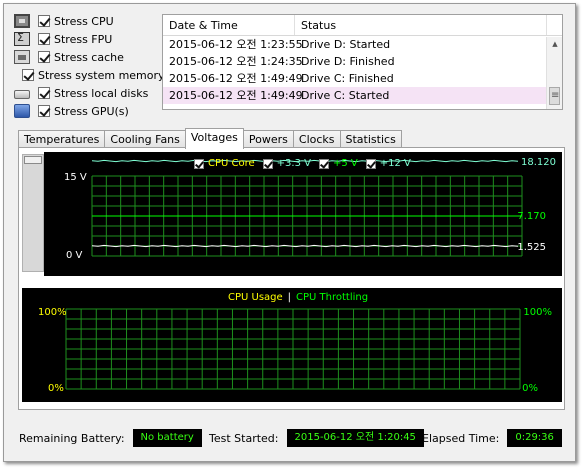  I want to click on cpu-usage-chart-canvas, so click(293, 349).